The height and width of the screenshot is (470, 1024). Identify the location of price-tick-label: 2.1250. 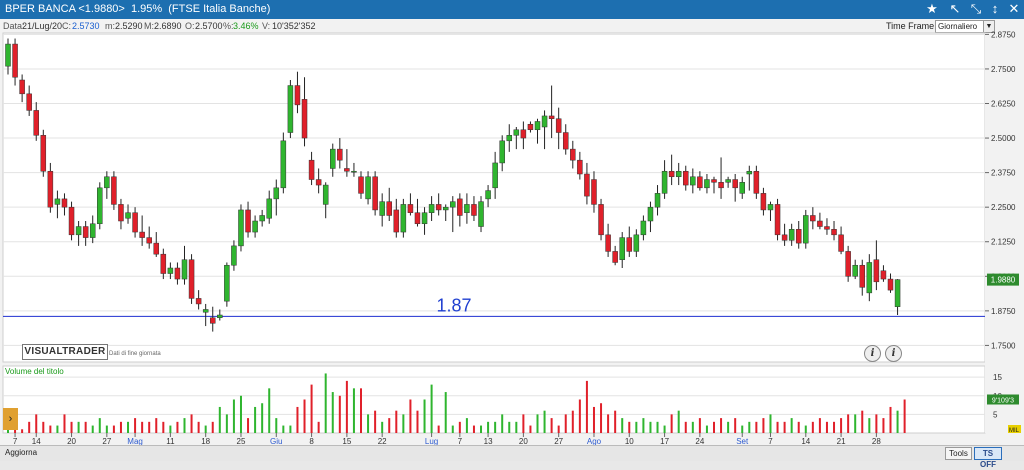
(1003, 242).